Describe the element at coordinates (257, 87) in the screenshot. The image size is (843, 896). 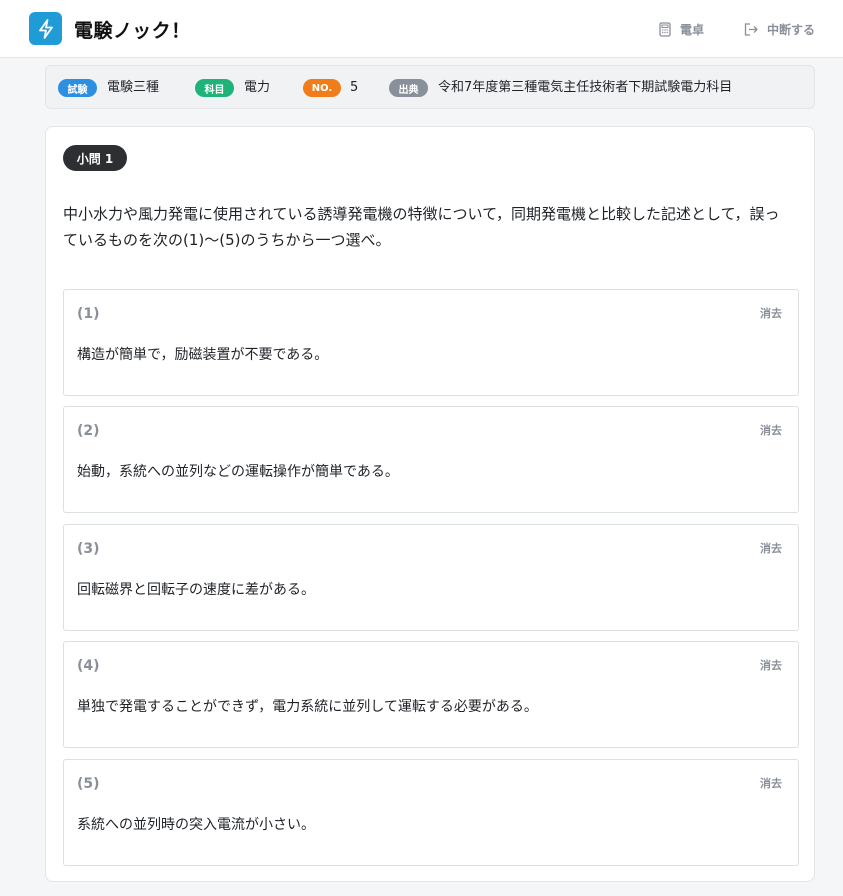
I see `subject-value: 電力` at that location.